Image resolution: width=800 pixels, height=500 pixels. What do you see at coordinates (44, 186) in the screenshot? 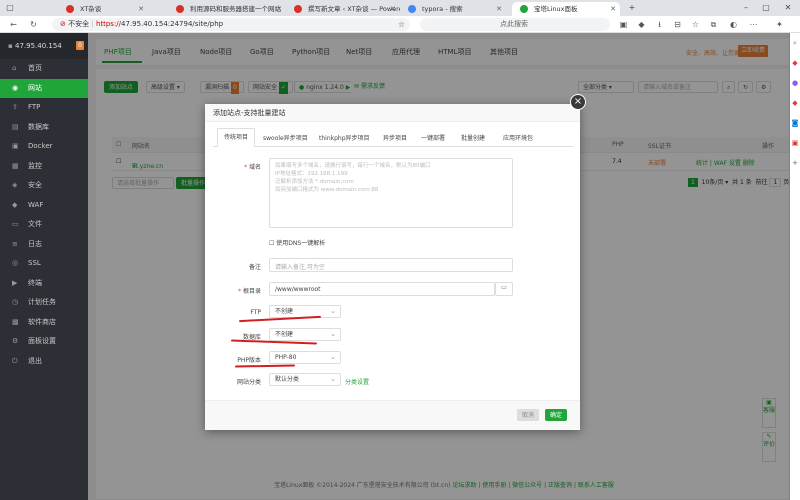
I see `sidebar-item-security: ◈ 安全` at bounding box center [44, 186].